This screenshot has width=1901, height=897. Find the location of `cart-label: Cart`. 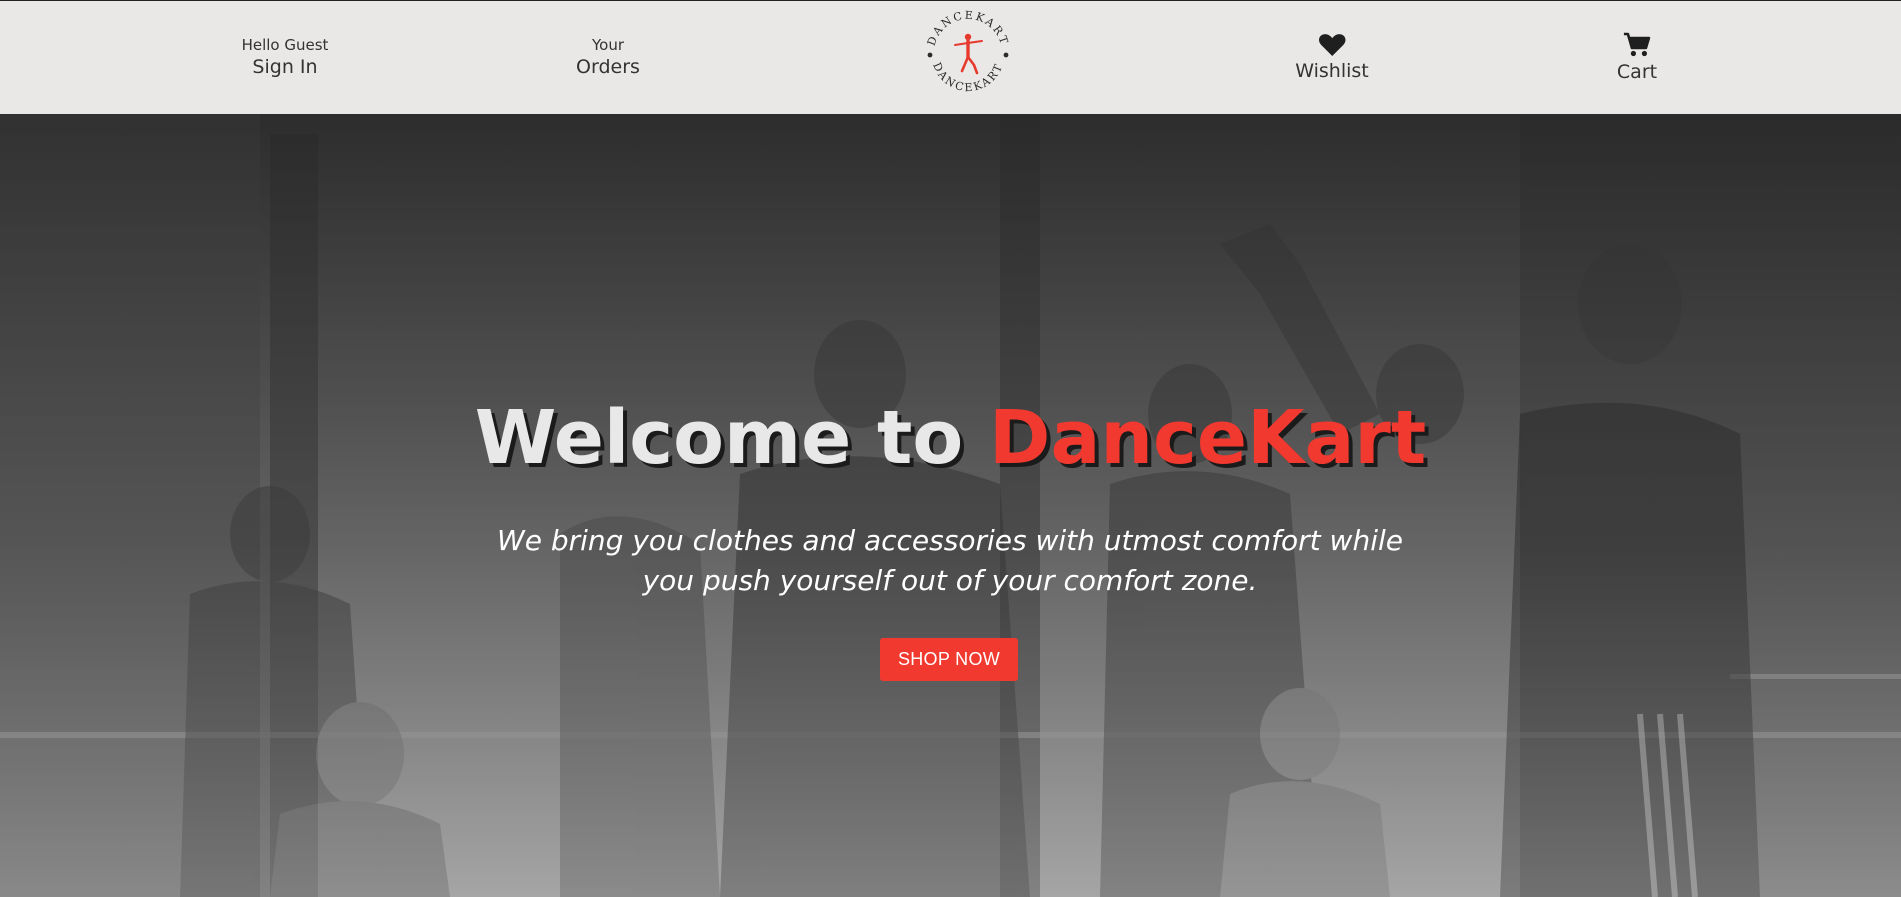

cart-label: Cart is located at coordinates (1637, 71).